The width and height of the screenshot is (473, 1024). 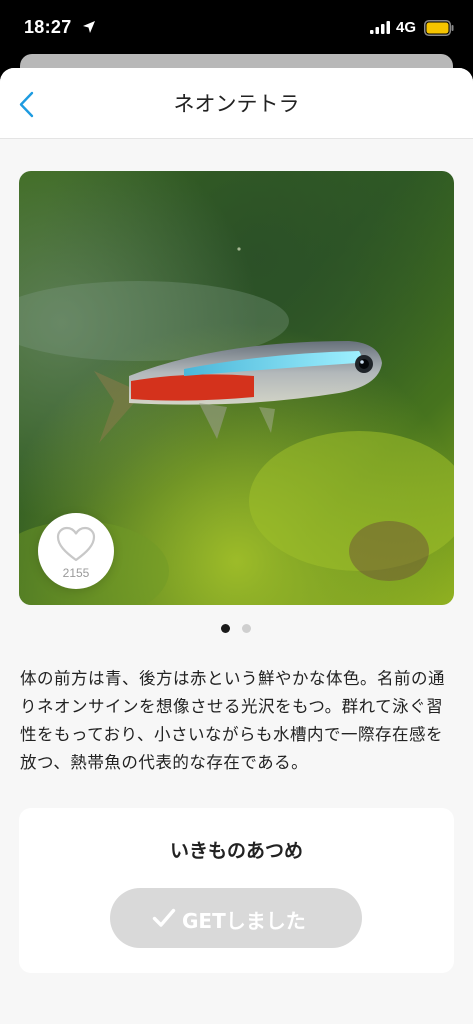 I want to click on battery-icon, so click(x=439, y=28).